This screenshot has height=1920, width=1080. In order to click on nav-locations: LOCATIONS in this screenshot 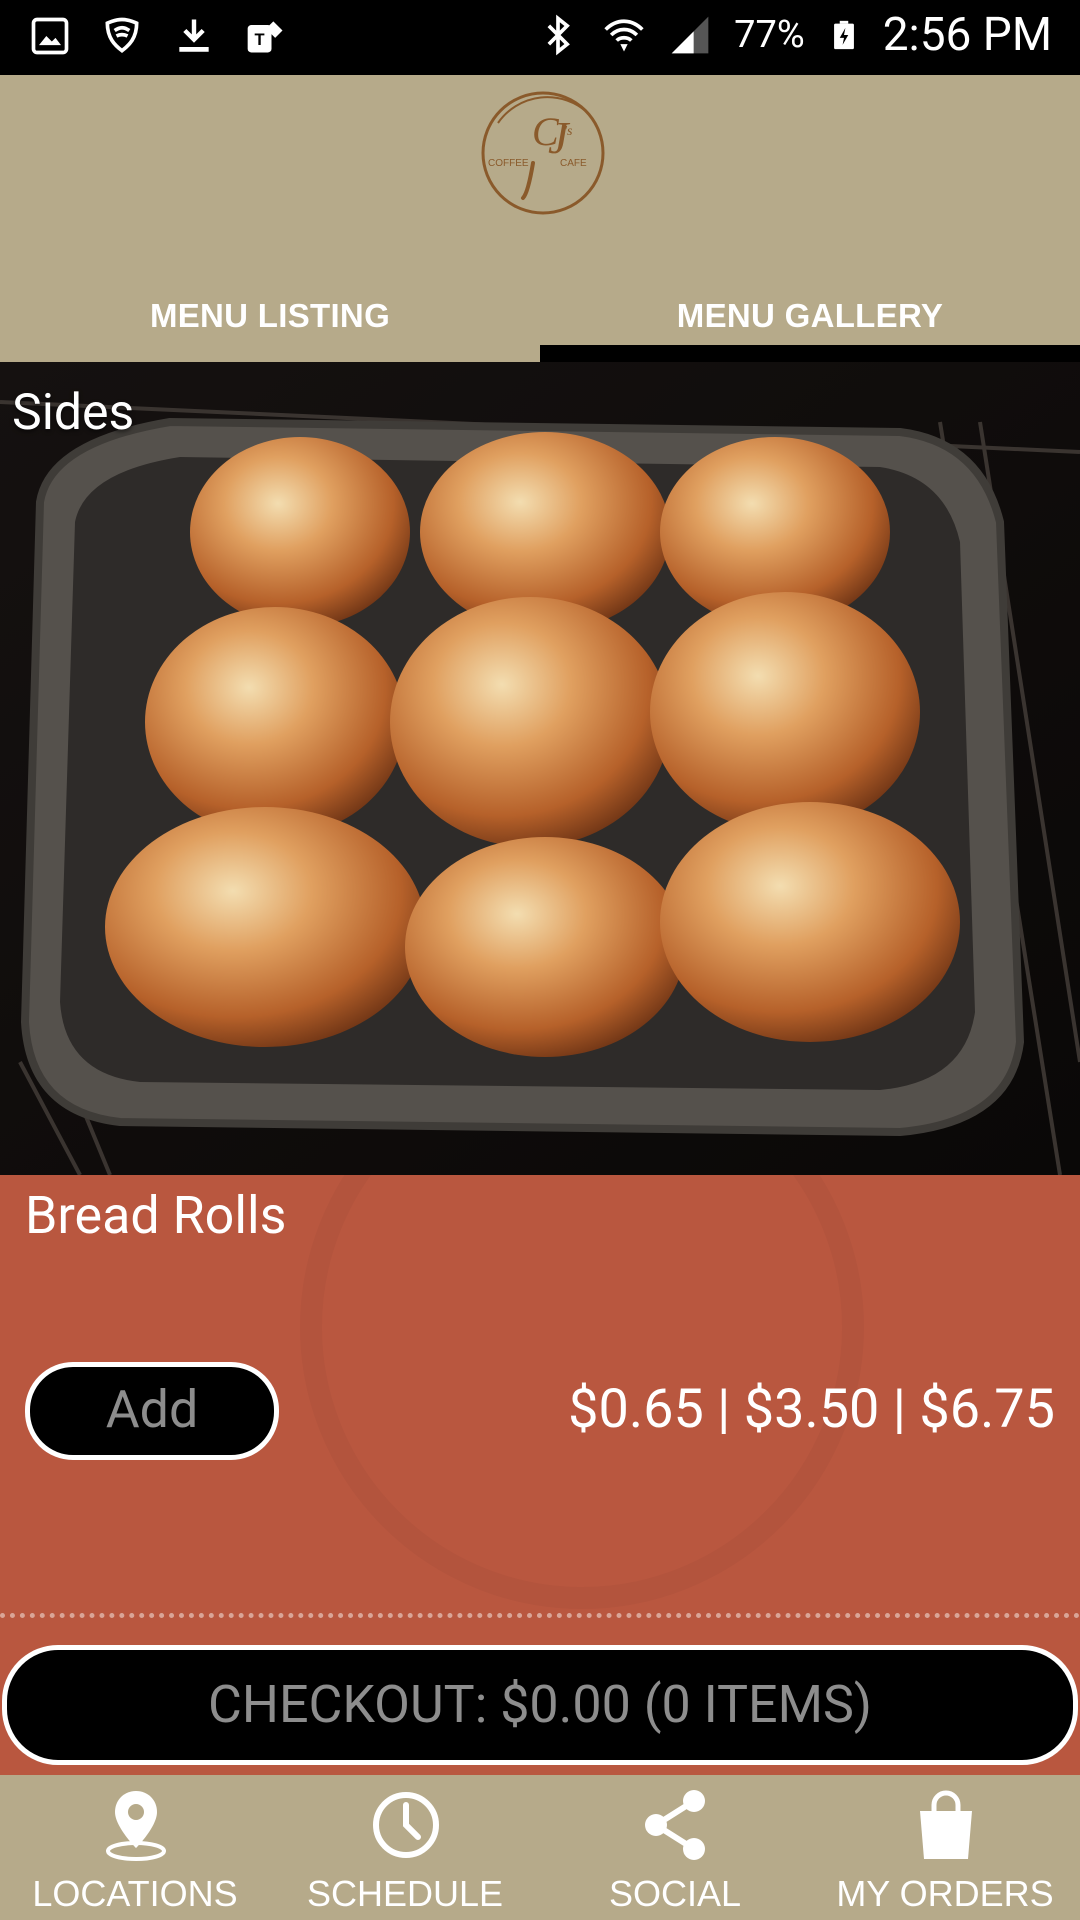, I will do `click(135, 1847)`.